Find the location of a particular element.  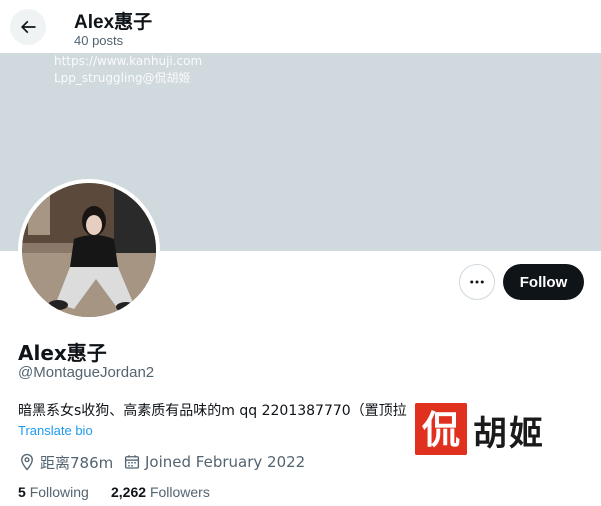

watermark-brand: 胡姬 is located at coordinates (509, 434).